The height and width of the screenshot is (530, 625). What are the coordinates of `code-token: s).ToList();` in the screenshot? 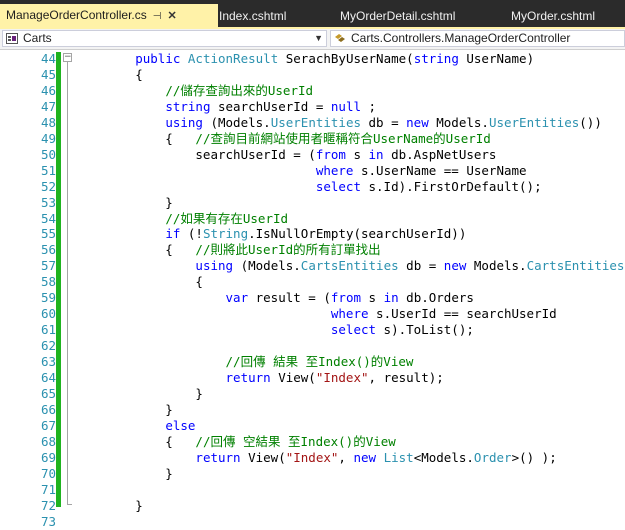 It's located at (425, 330).